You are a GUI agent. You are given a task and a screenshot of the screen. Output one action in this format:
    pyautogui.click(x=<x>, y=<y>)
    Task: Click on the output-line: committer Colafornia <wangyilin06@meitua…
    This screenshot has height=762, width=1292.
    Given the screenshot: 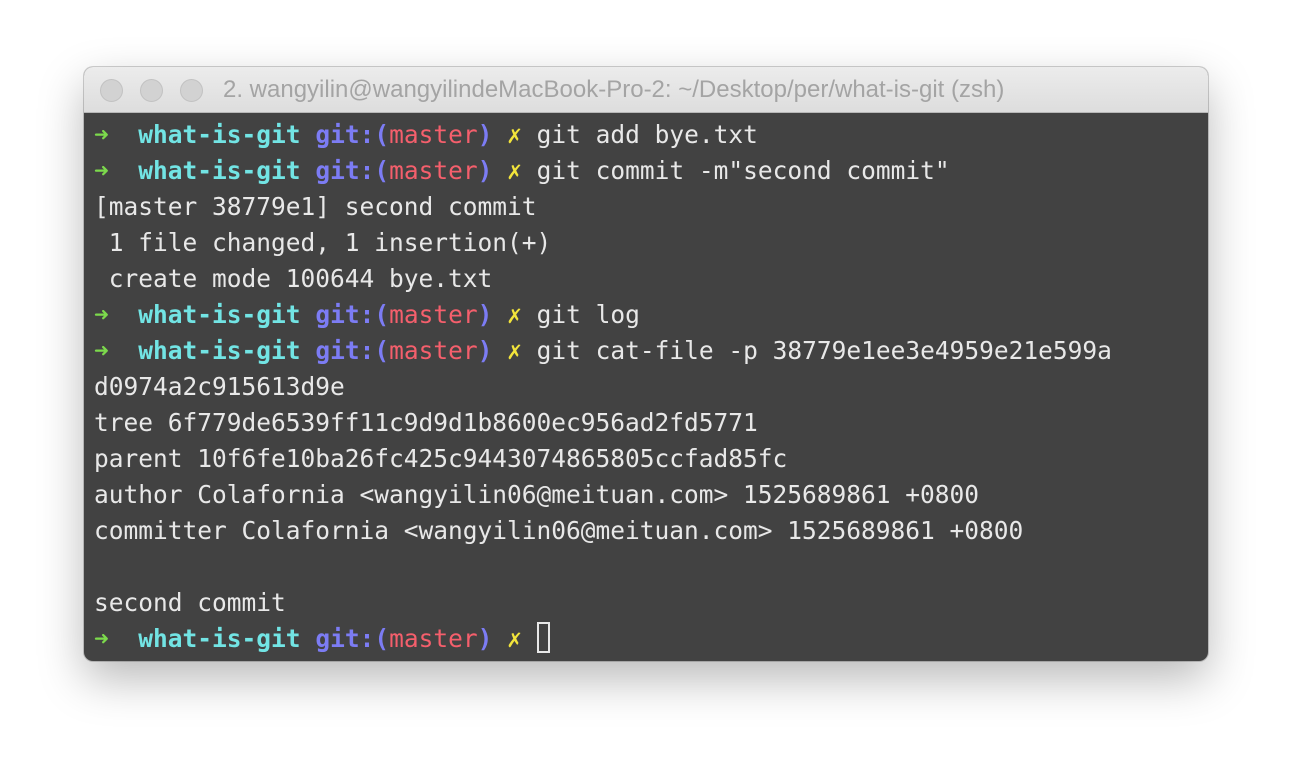 What is the action you would take?
    pyautogui.click(x=651, y=531)
    